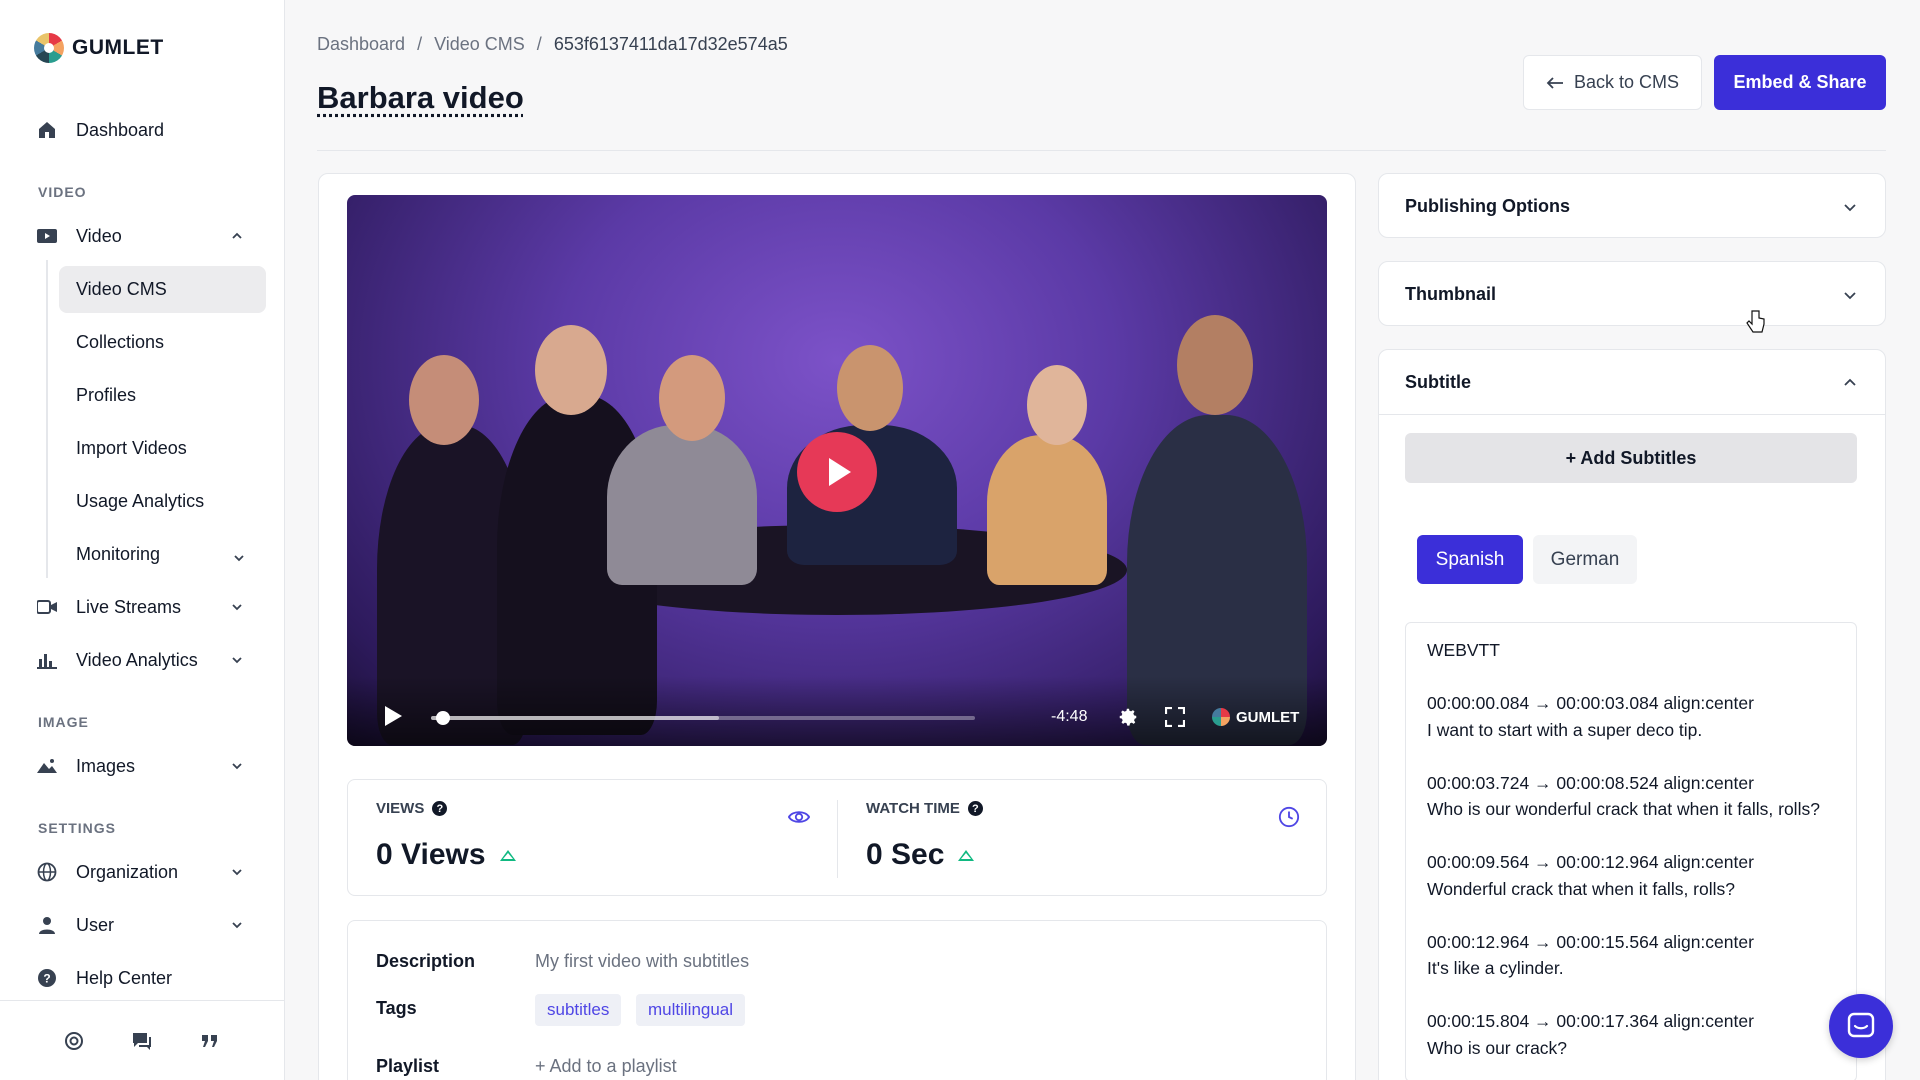 The width and height of the screenshot is (1920, 1080). I want to click on video-icon, so click(47, 236).